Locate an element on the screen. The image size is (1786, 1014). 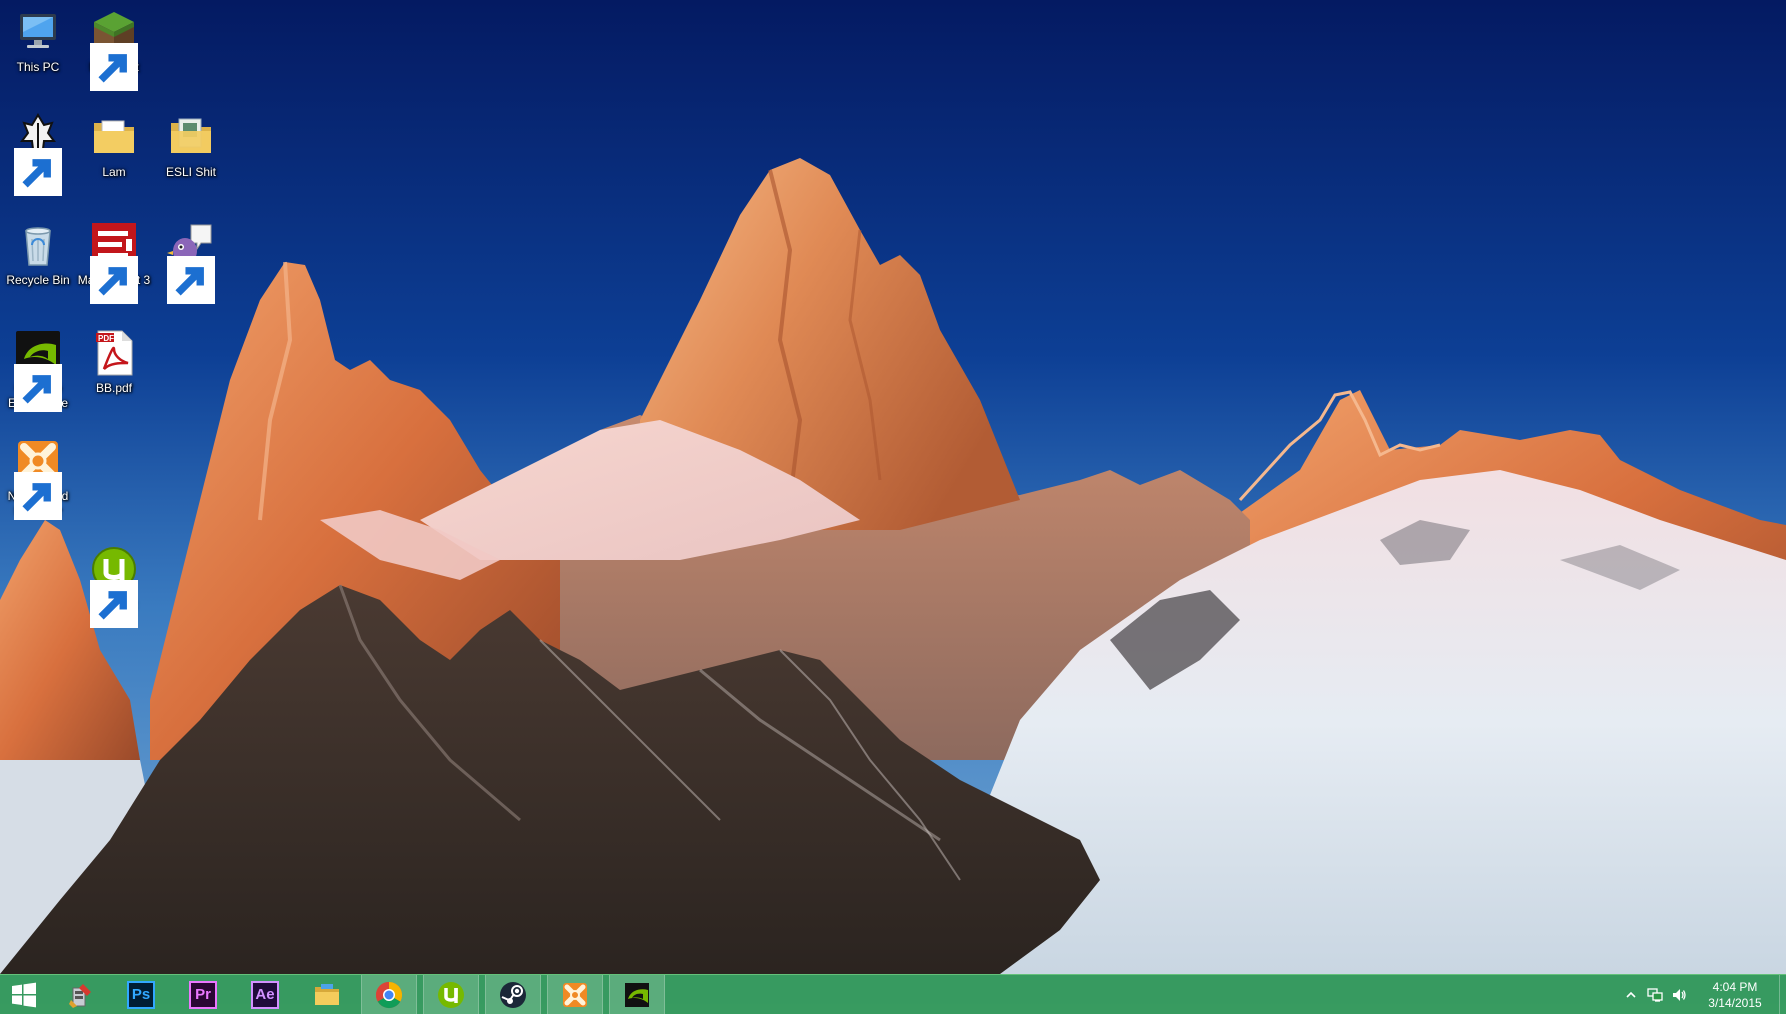
taskbar-chrome is located at coordinates (389, 994).